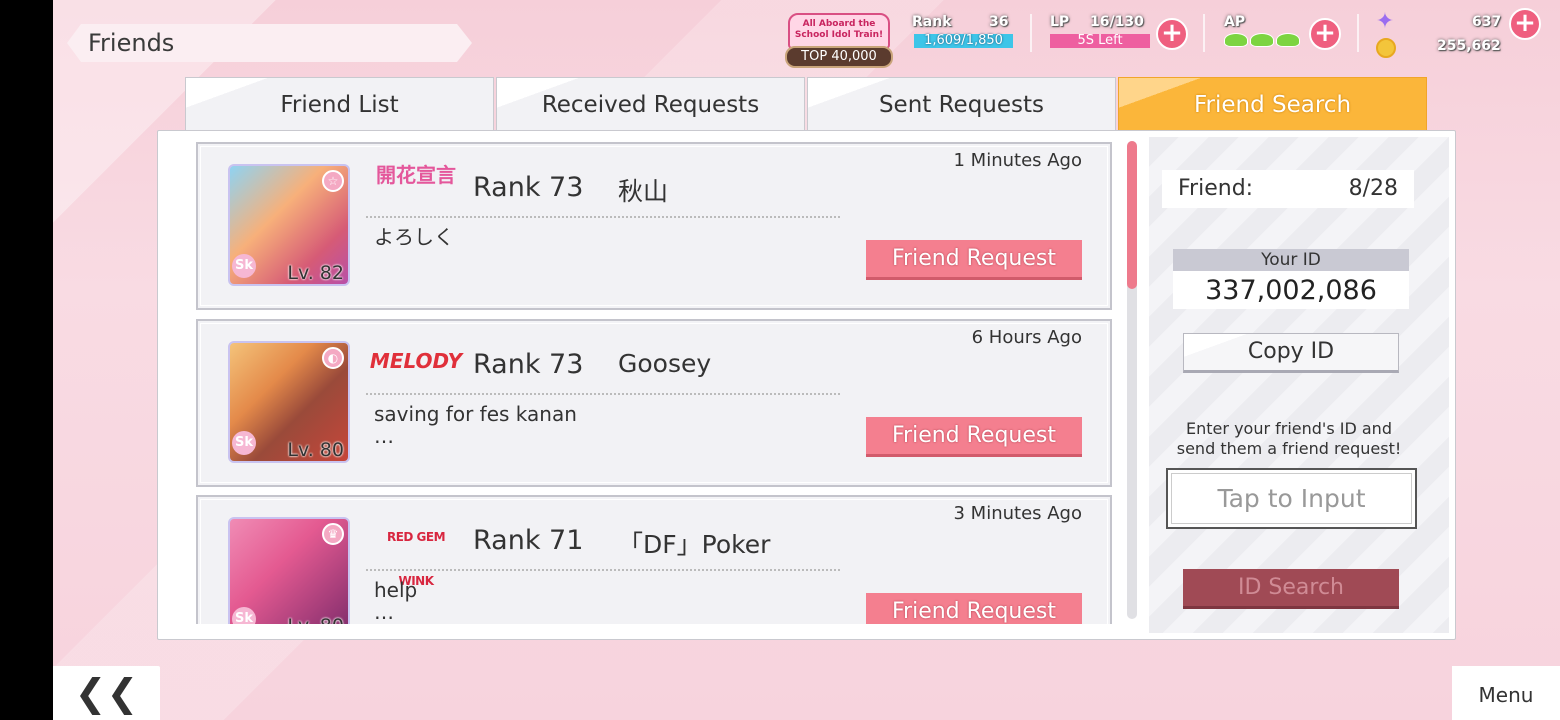 This screenshot has width=1560, height=720. I want to click on avatar: ◐ Sk Lv. 80, so click(289, 402).